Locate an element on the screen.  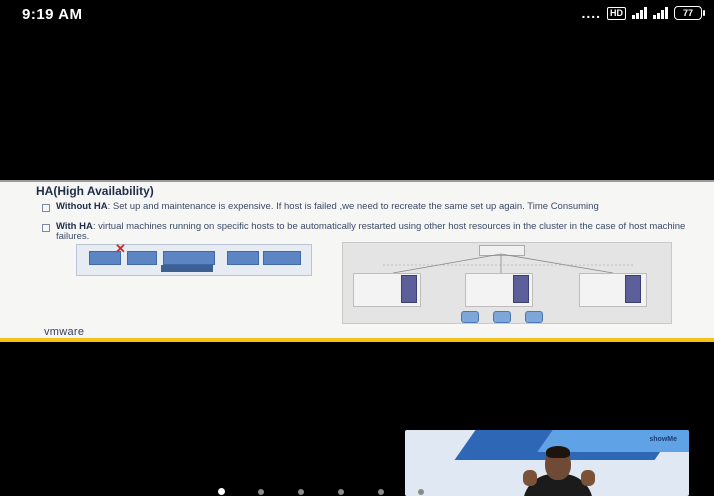
slide-divider is located at coordinates (357, 181).